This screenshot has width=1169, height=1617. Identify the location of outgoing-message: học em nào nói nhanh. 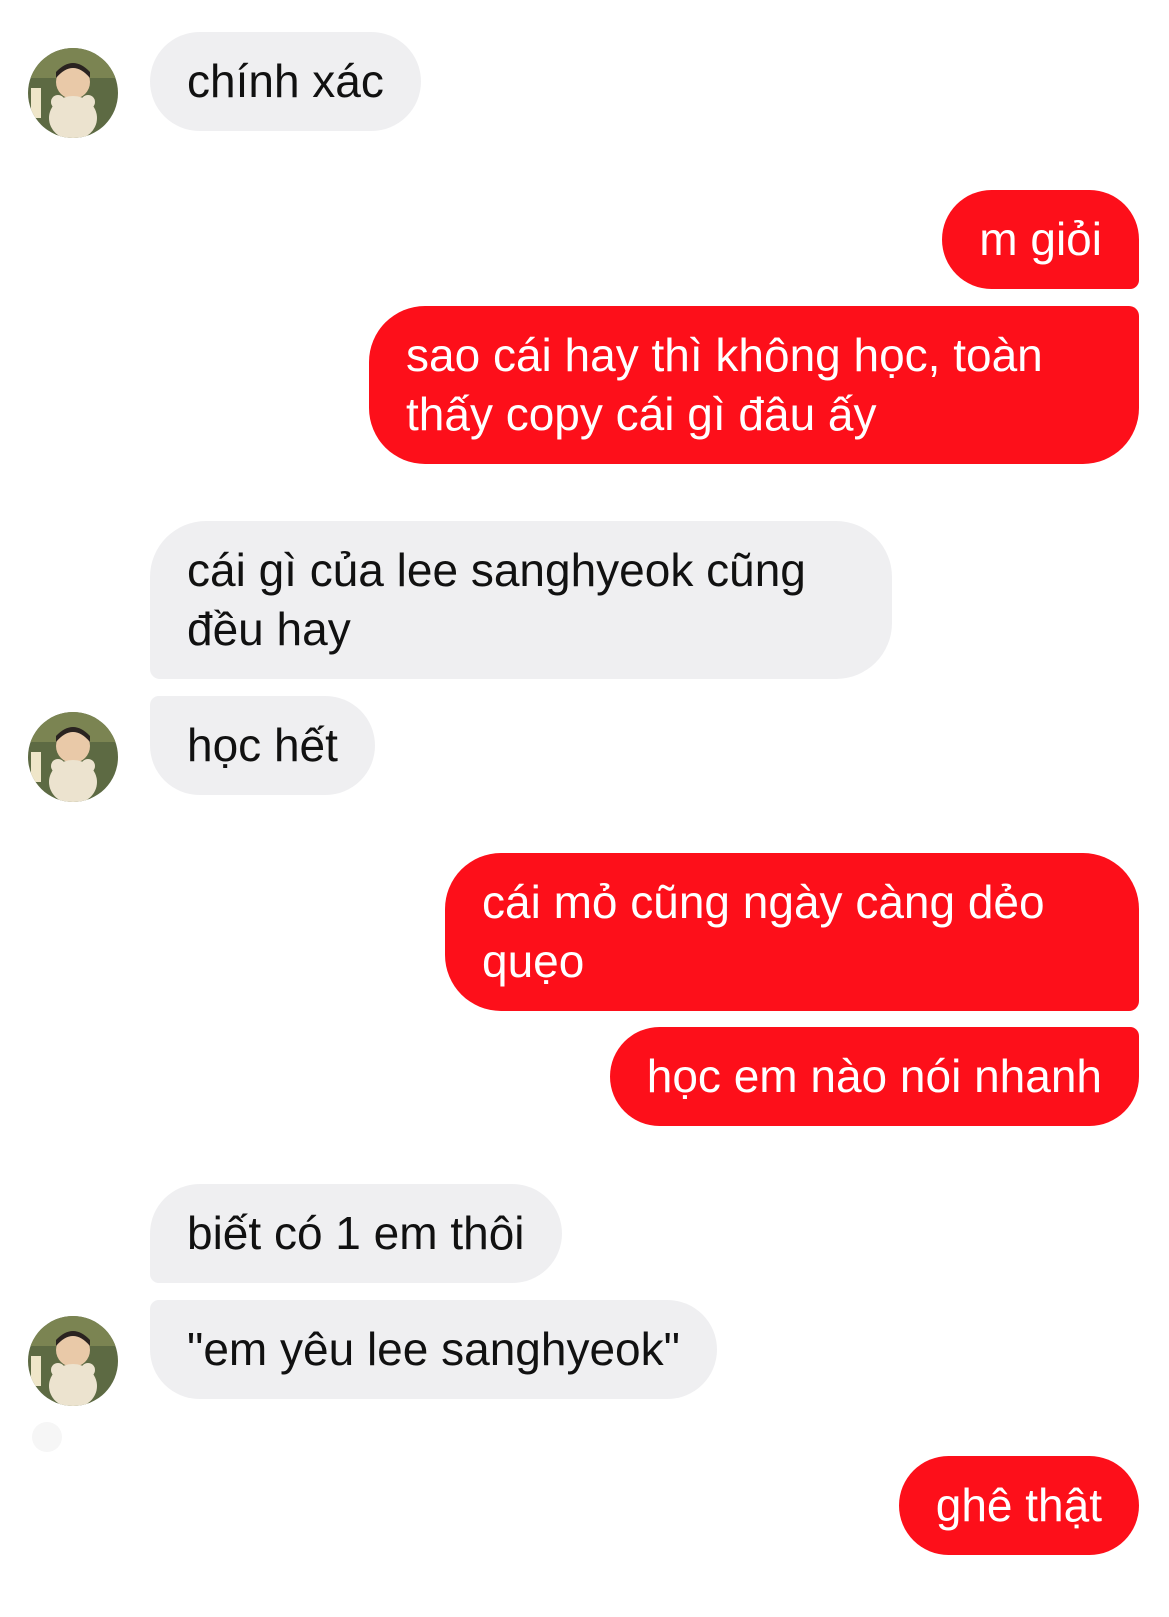
(874, 1076).